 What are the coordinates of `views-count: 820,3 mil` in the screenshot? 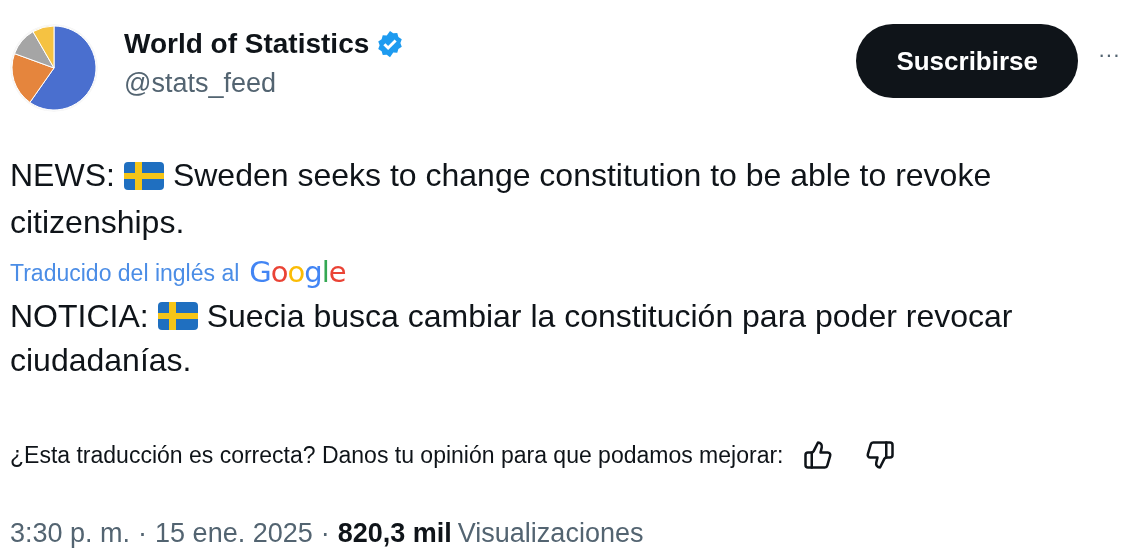 It's located at (394, 533).